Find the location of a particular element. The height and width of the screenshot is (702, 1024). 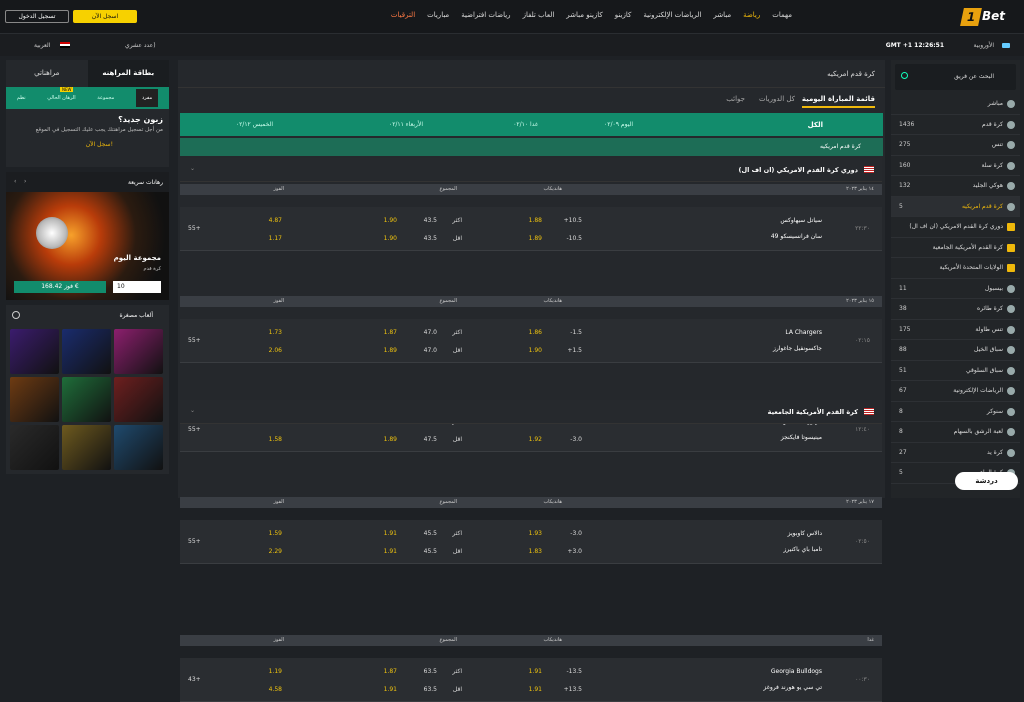

team-search: البحث عن فريق is located at coordinates (955, 77).